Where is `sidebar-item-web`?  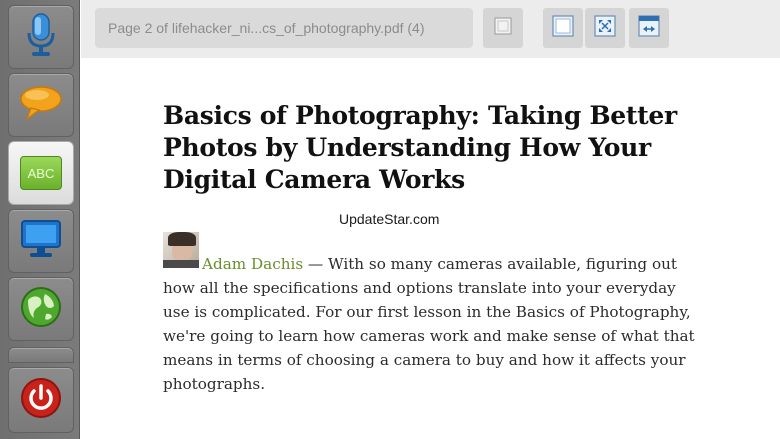
sidebar-item-web is located at coordinates (41, 309).